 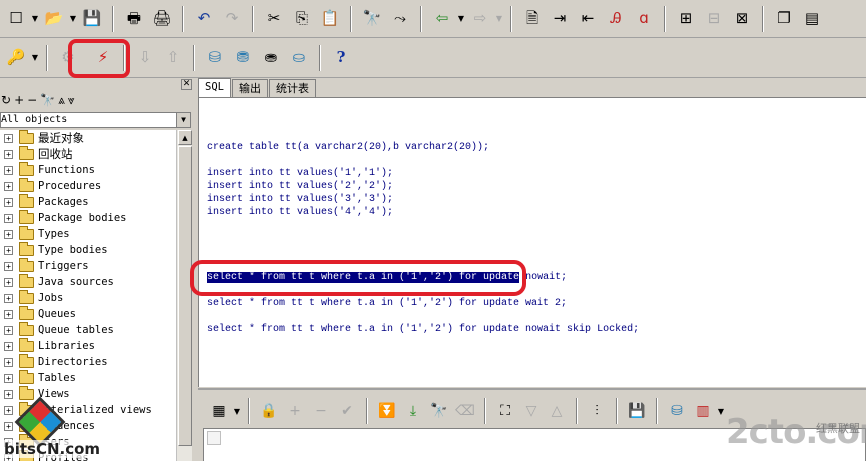 What do you see at coordinates (480, 19) in the screenshot?
I see `forward-icon: ⇨` at bounding box center [480, 19].